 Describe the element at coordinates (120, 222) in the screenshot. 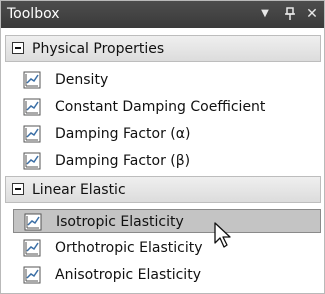

I see `item-label: Isotropic Elasticity` at that location.